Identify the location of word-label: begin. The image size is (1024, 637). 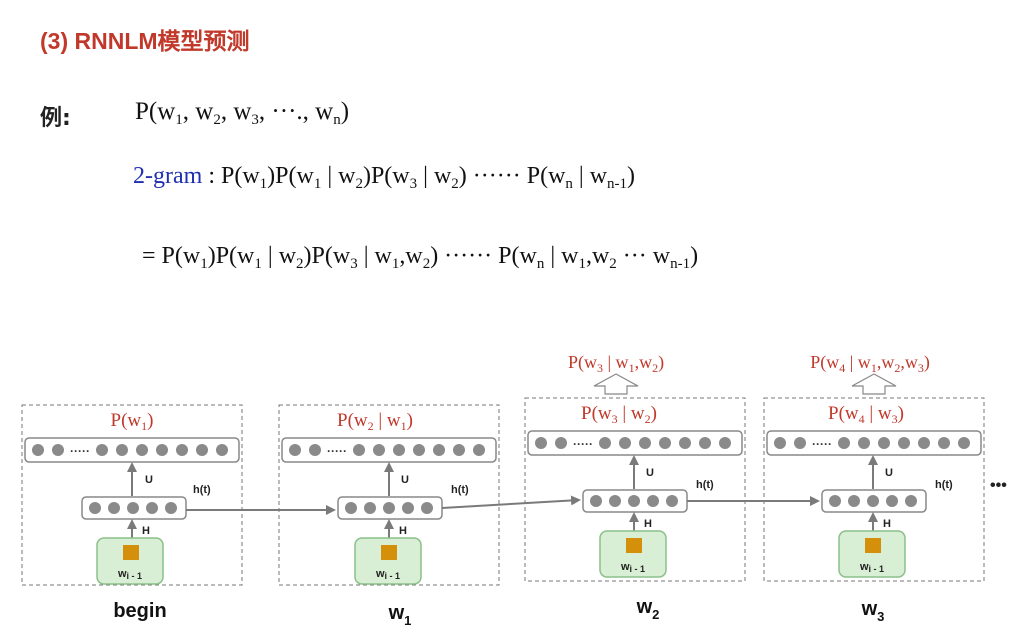
(139, 611).